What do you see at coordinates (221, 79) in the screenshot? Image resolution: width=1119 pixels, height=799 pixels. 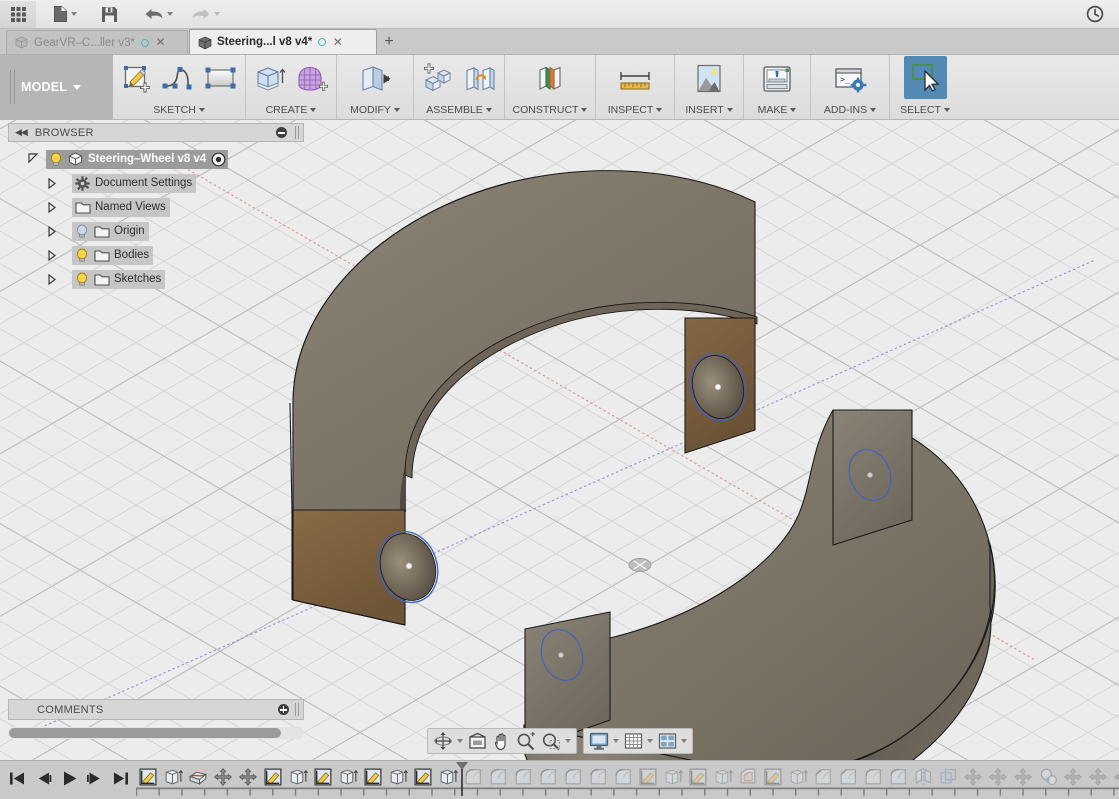 I see `rectangle-button` at bounding box center [221, 79].